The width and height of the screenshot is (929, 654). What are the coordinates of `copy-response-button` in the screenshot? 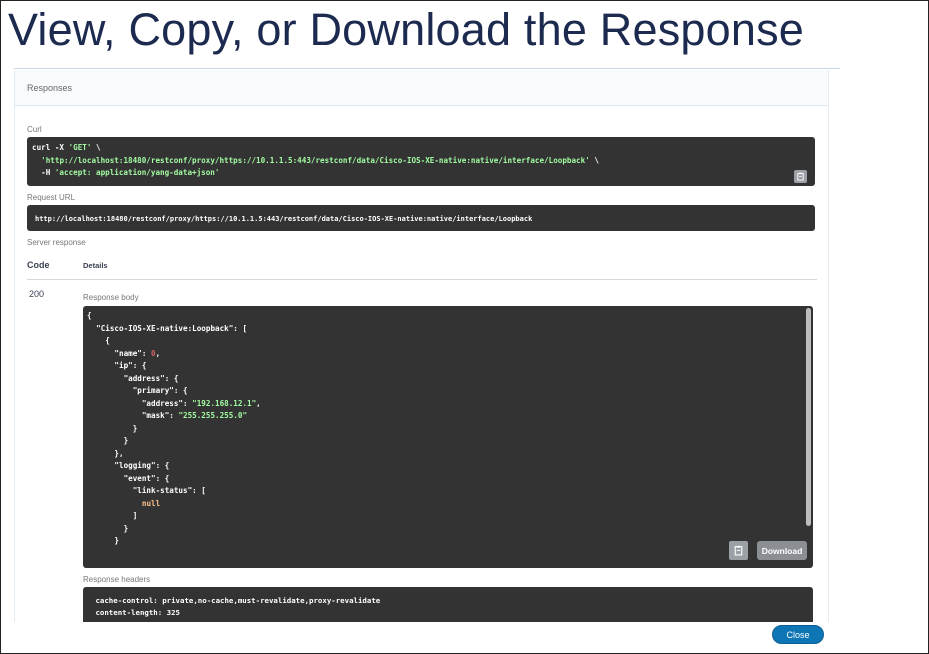 It's located at (738, 550).